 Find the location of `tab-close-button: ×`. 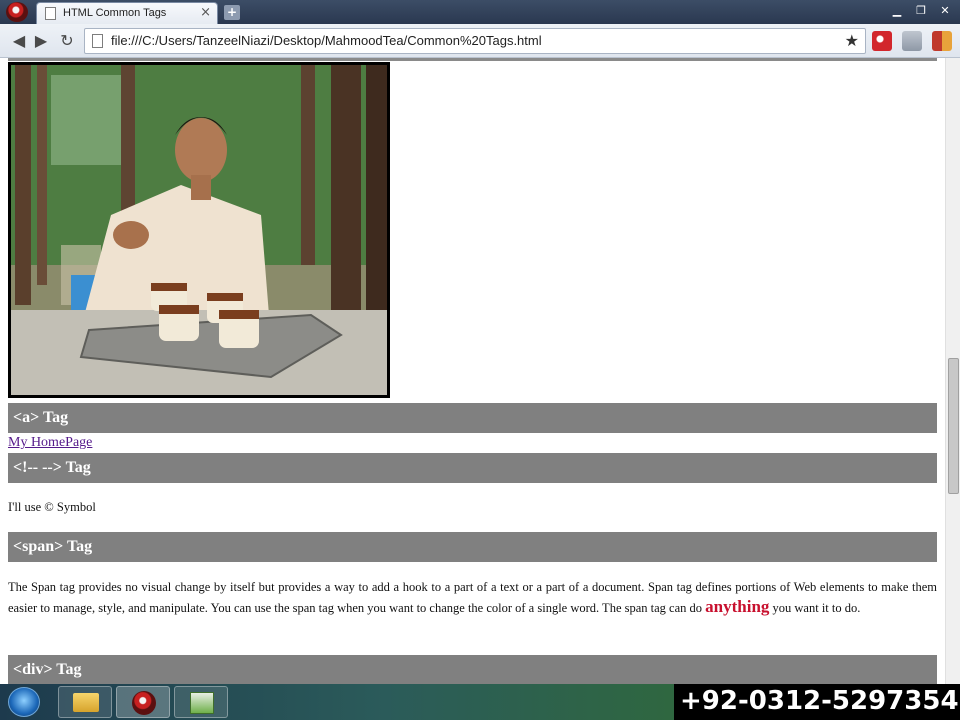

tab-close-button: × is located at coordinates (205, 12).